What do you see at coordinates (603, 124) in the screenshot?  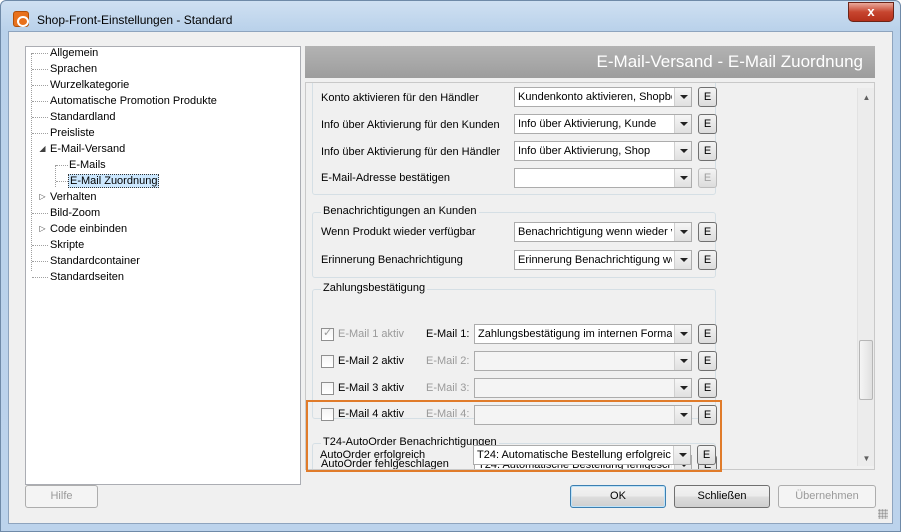 I see `dropdown-info-kunde: Info über Aktivierung, Kunde` at bounding box center [603, 124].